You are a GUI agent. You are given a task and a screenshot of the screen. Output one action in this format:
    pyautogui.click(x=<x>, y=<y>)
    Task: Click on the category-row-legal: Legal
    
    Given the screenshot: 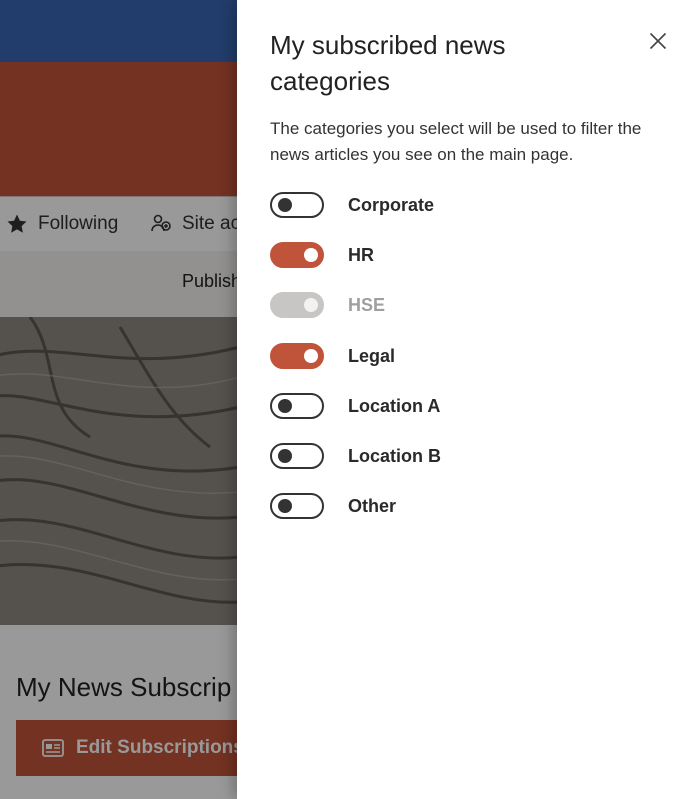 What is the action you would take?
    pyautogui.click(x=470, y=367)
    